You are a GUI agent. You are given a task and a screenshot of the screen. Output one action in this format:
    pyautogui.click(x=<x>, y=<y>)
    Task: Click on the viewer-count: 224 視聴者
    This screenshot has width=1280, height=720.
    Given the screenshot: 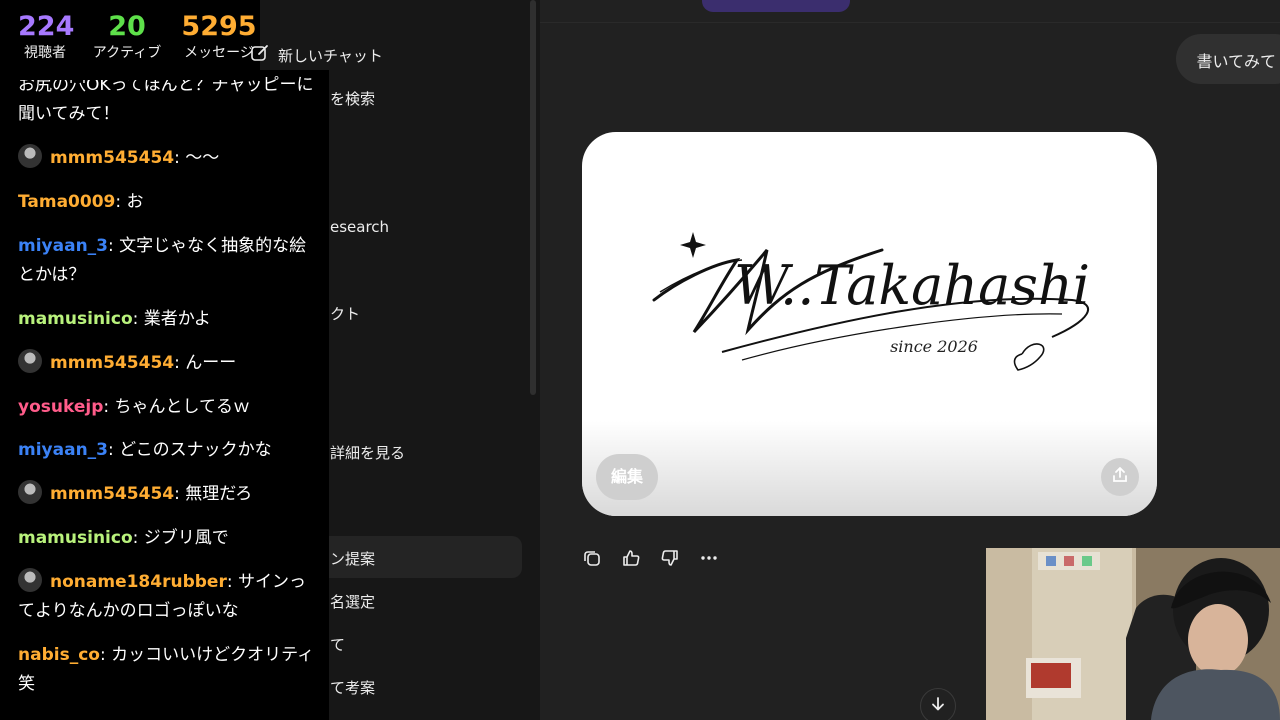 What is the action you would take?
    pyautogui.click(x=46, y=36)
    